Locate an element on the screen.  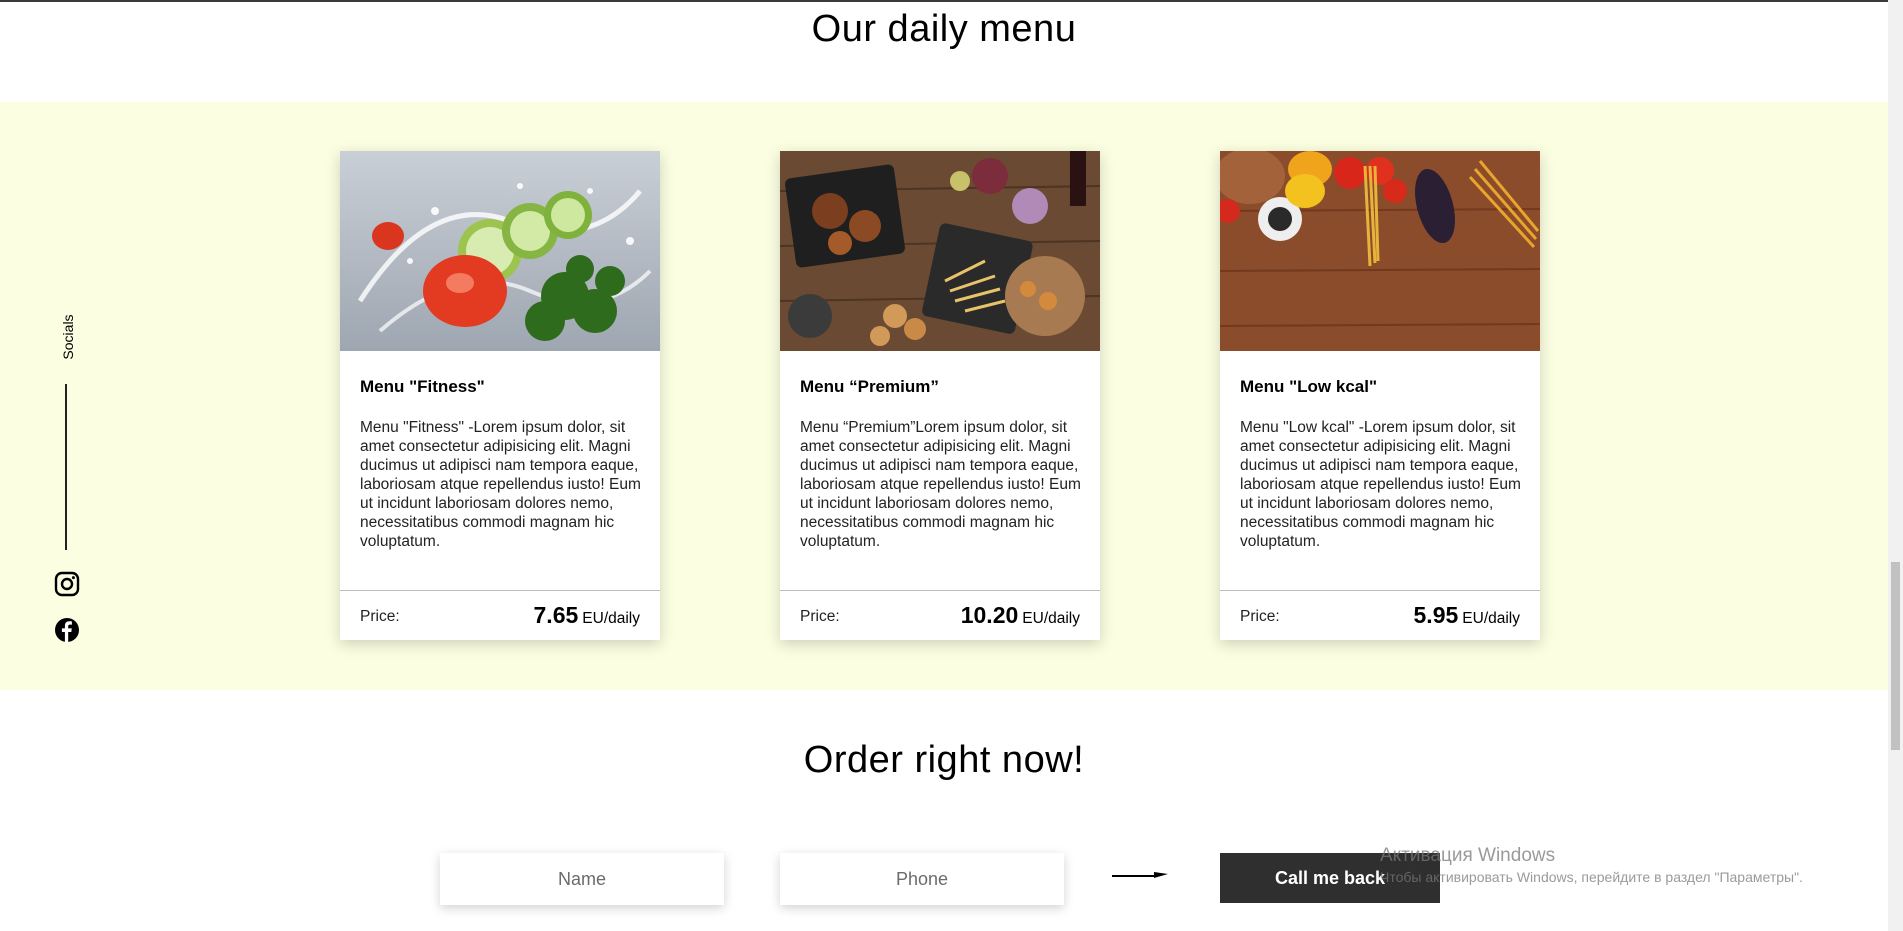
top-border is located at coordinates (944, 1).